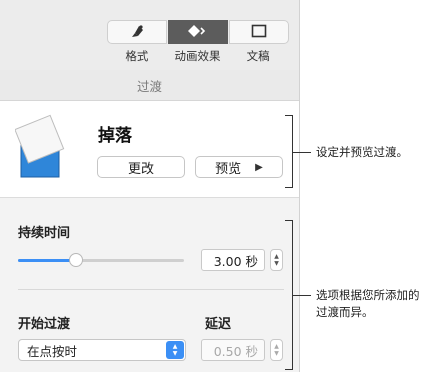 This screenshot has height=372, width=436. What do you see at coordinates (115, 136) in the screenshot?
I see `effect-name: 掉落` at bounding box center [115, 136].